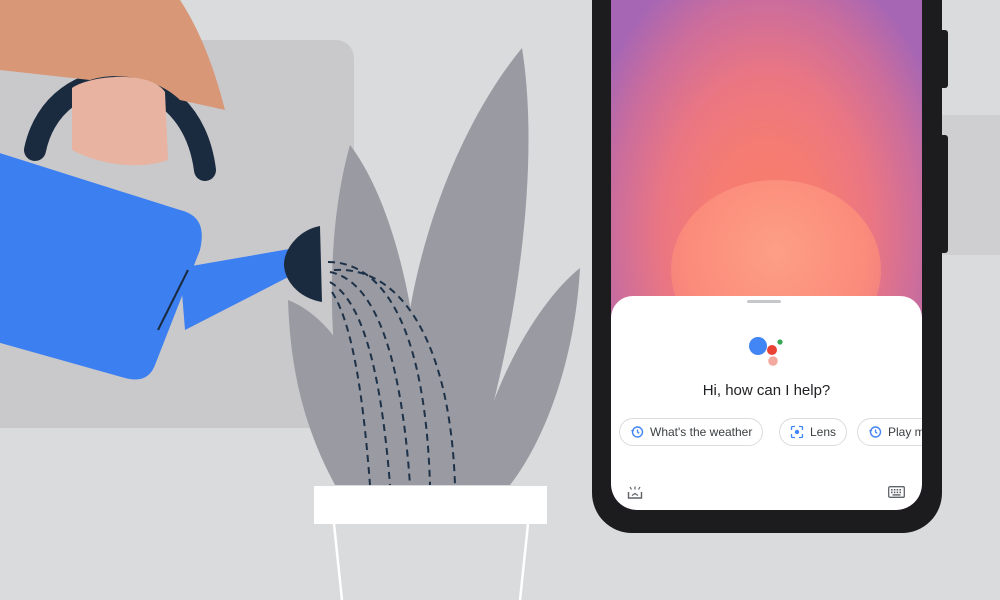 Image resolution: width=1000 pixels, height=600 pixels. Describe the element at coordinates (120, 121) in the screenshot. I see `hand-fingers` at that location.